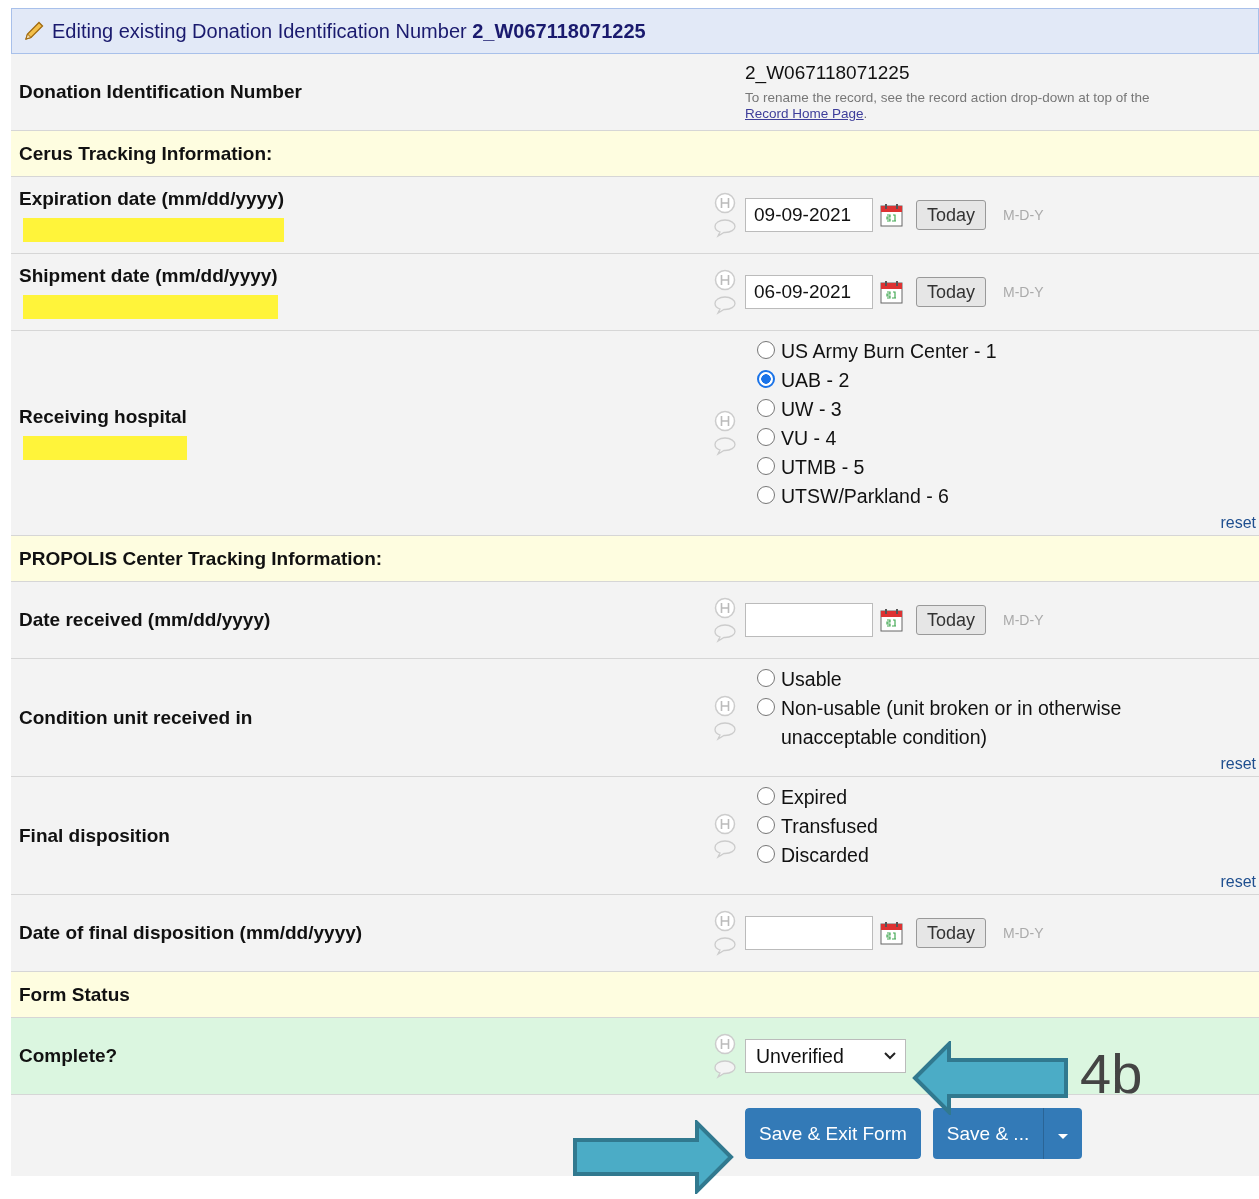  Describe the element at coordinates (814, 797) in the screenshot. I see `radio-option-label: Expired` at that location.